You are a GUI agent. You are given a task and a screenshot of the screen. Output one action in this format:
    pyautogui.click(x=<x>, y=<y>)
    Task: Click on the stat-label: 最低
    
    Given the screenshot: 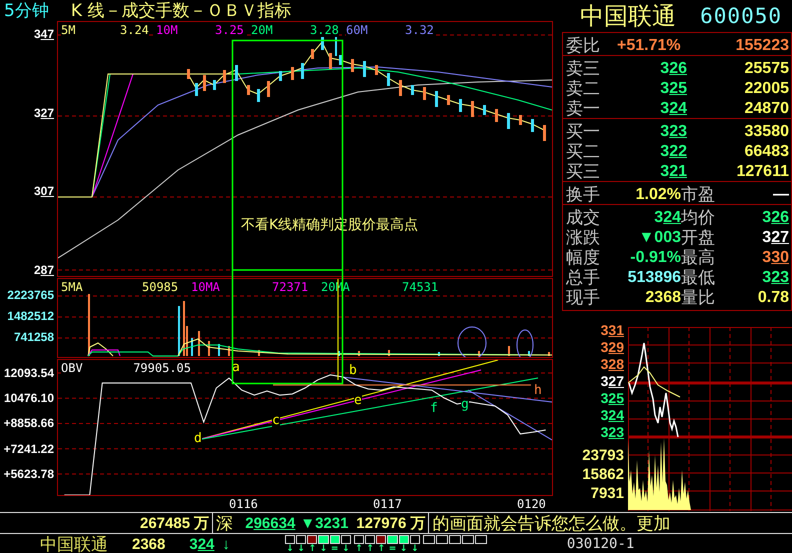 What is the action you would take?
    pyautogui.click(x=698, y=278)
    